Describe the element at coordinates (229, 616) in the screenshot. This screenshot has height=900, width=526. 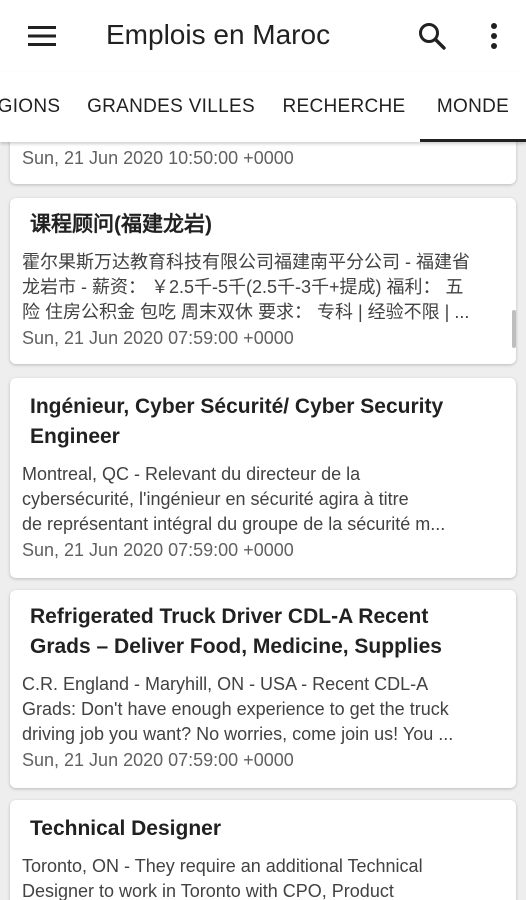
I see `job-title-line: Refrigerated Truck Driver CDL-A Recent` at that location.